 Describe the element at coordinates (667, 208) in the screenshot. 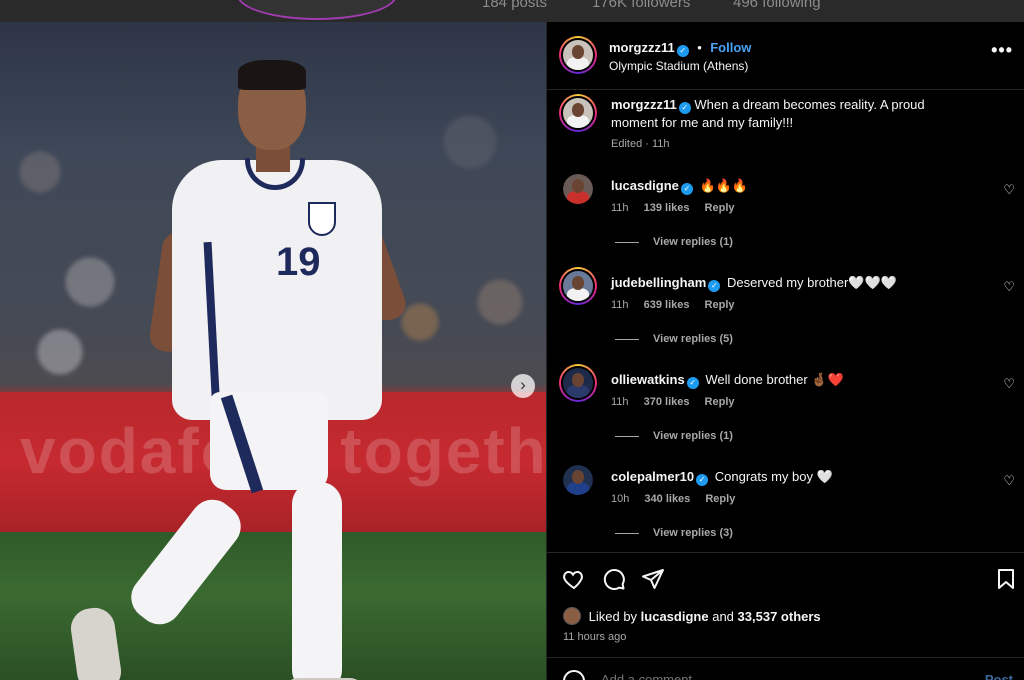

I see `comment-likes: 139 likes` at that location.